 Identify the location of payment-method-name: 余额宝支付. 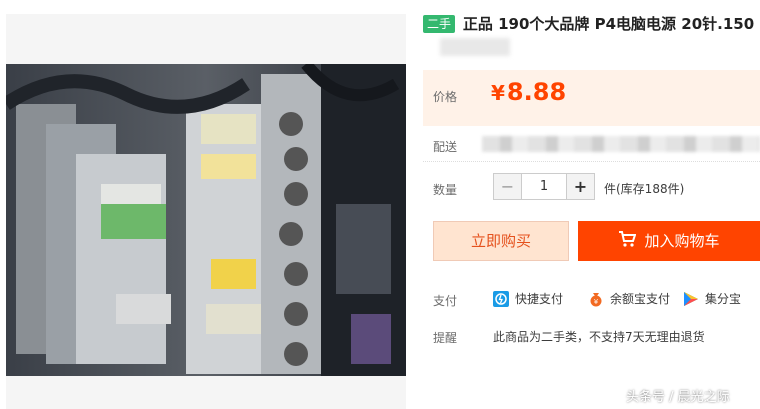
(640, 299).